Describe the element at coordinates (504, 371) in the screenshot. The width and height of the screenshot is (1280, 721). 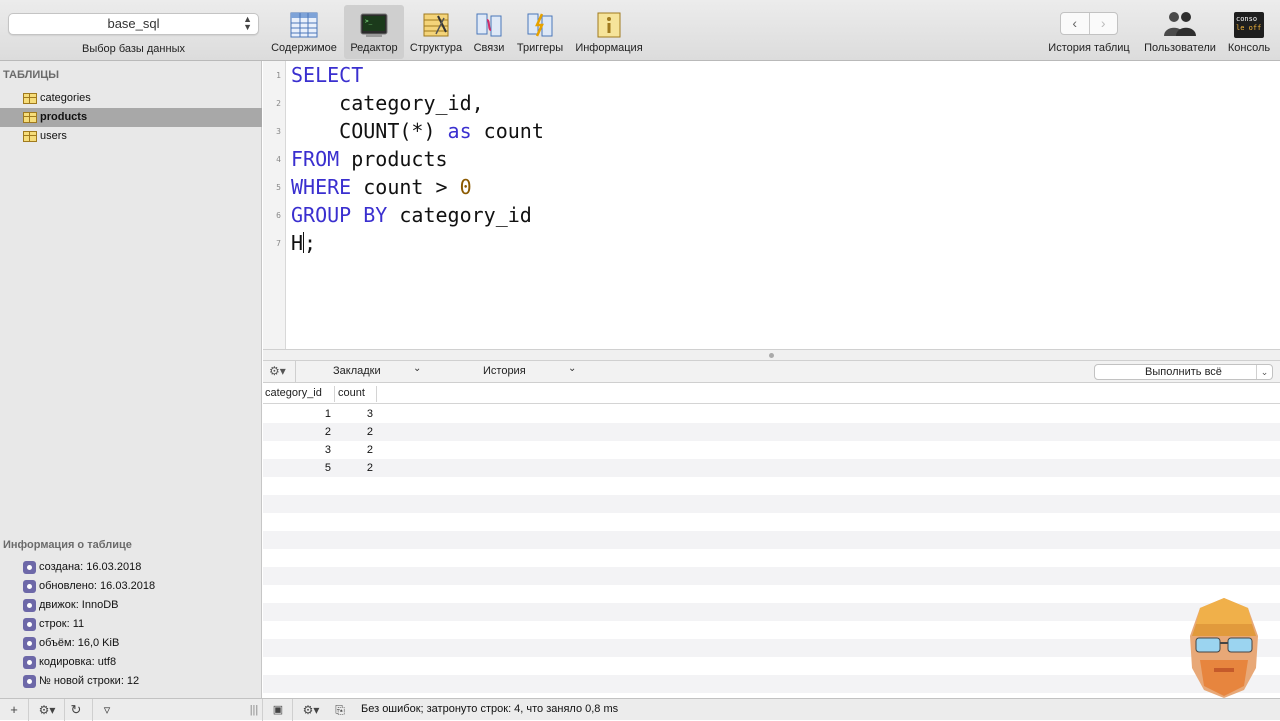
I see `history-menu: История` at that location.